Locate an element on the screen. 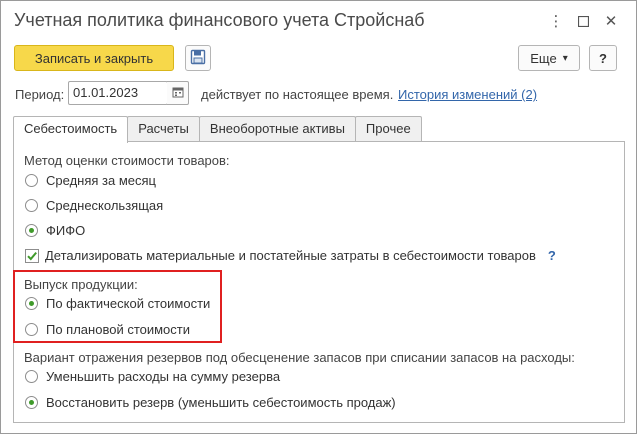 The height and width of the screenshot is (434, 637). cost-method-label: Метод оценки стоимости товаров: is located at coordinates (127, 160).